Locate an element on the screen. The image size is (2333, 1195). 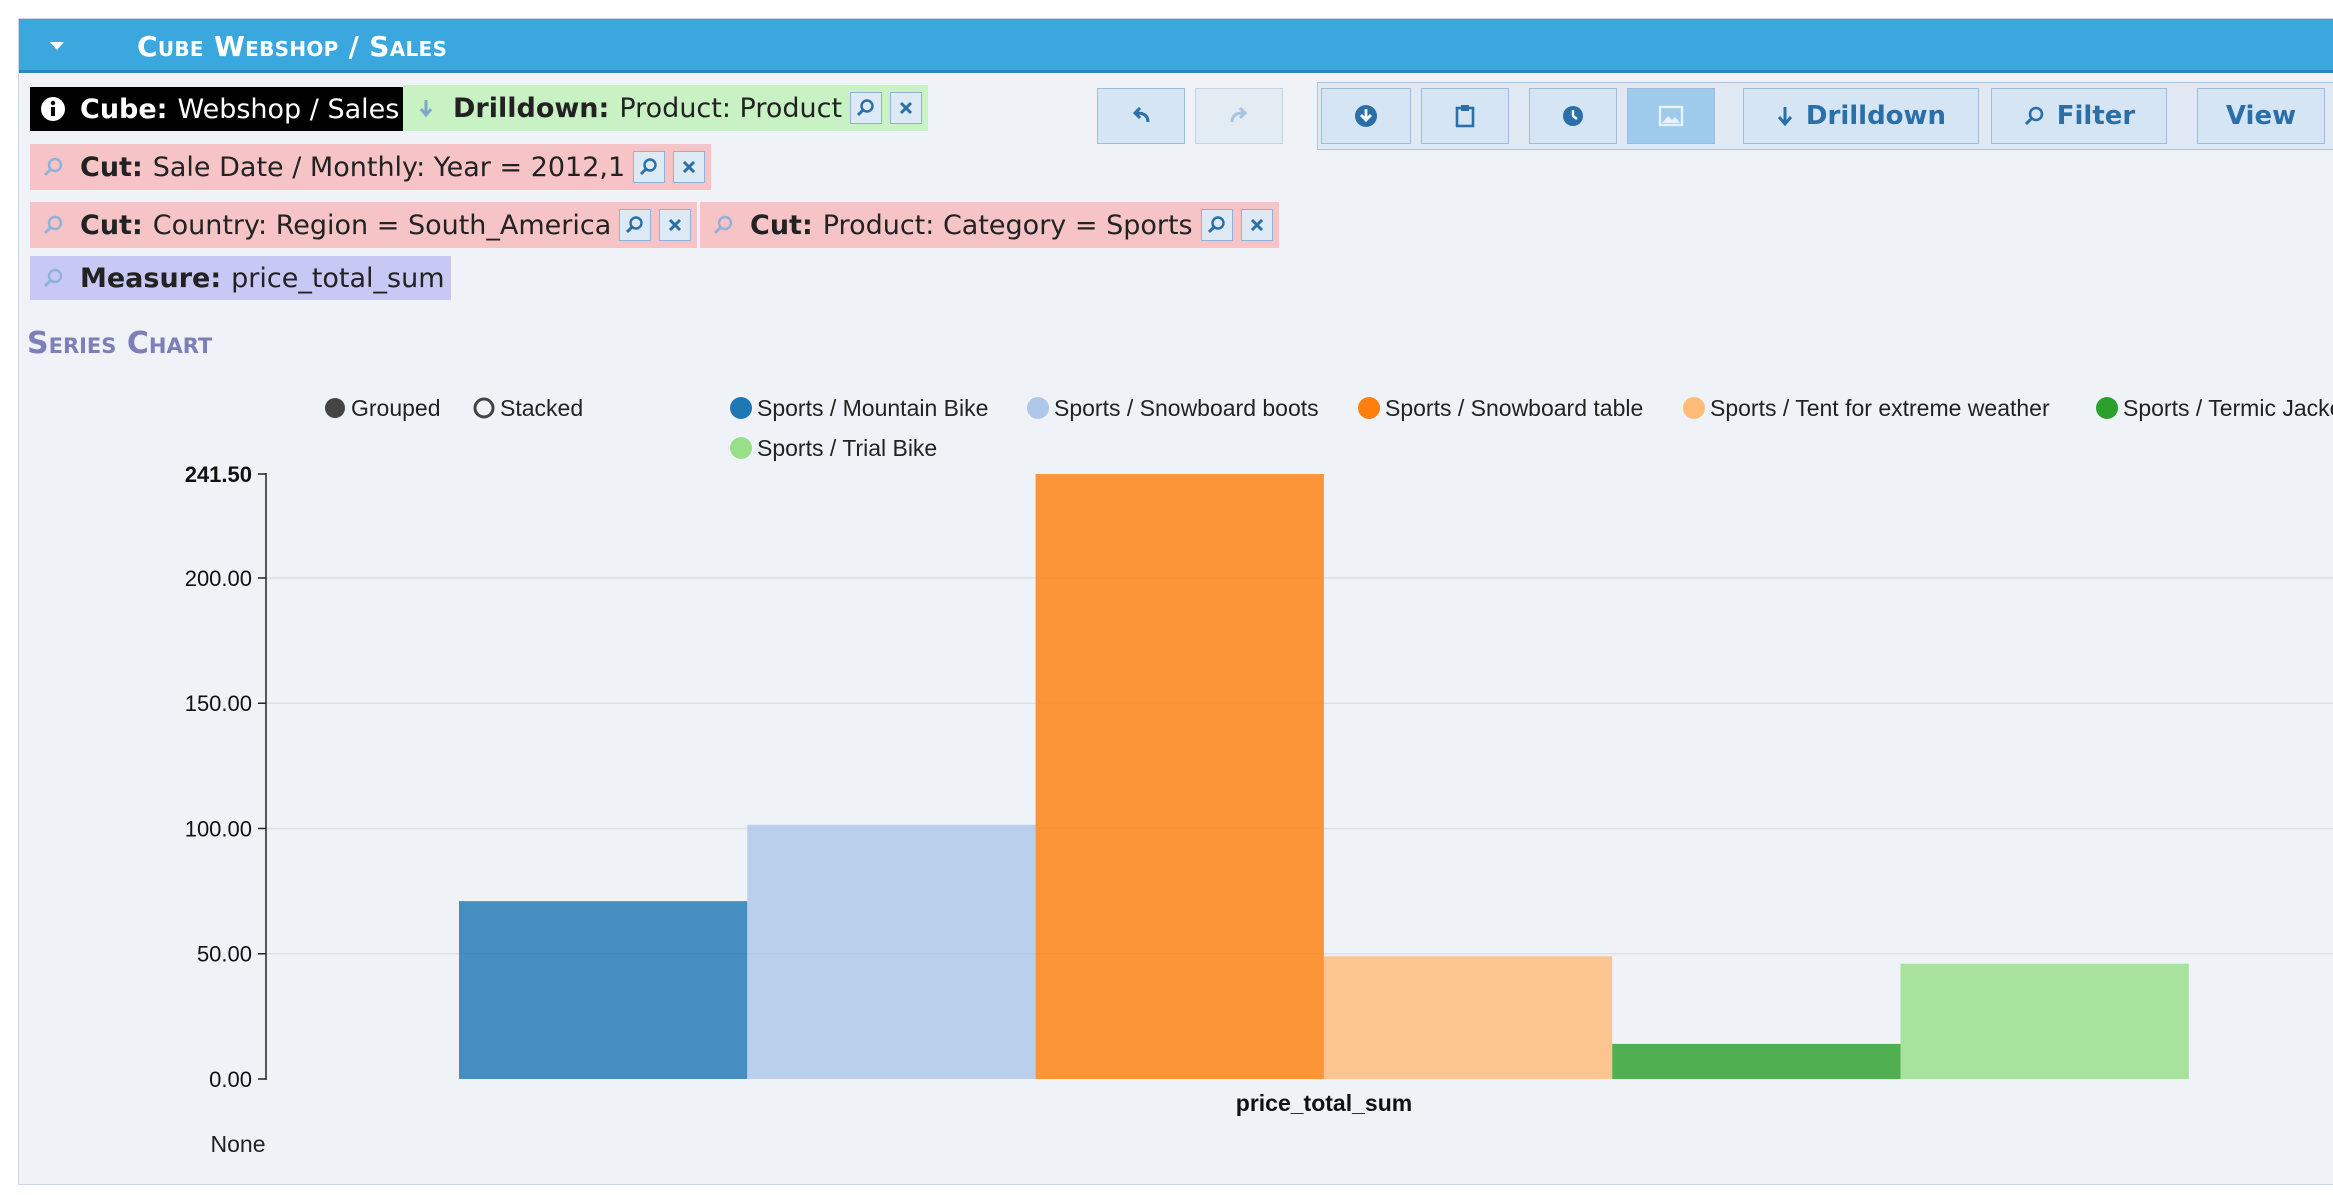
legend-item: Sports / Termic Jacke is located at coordinates (2214, 408).